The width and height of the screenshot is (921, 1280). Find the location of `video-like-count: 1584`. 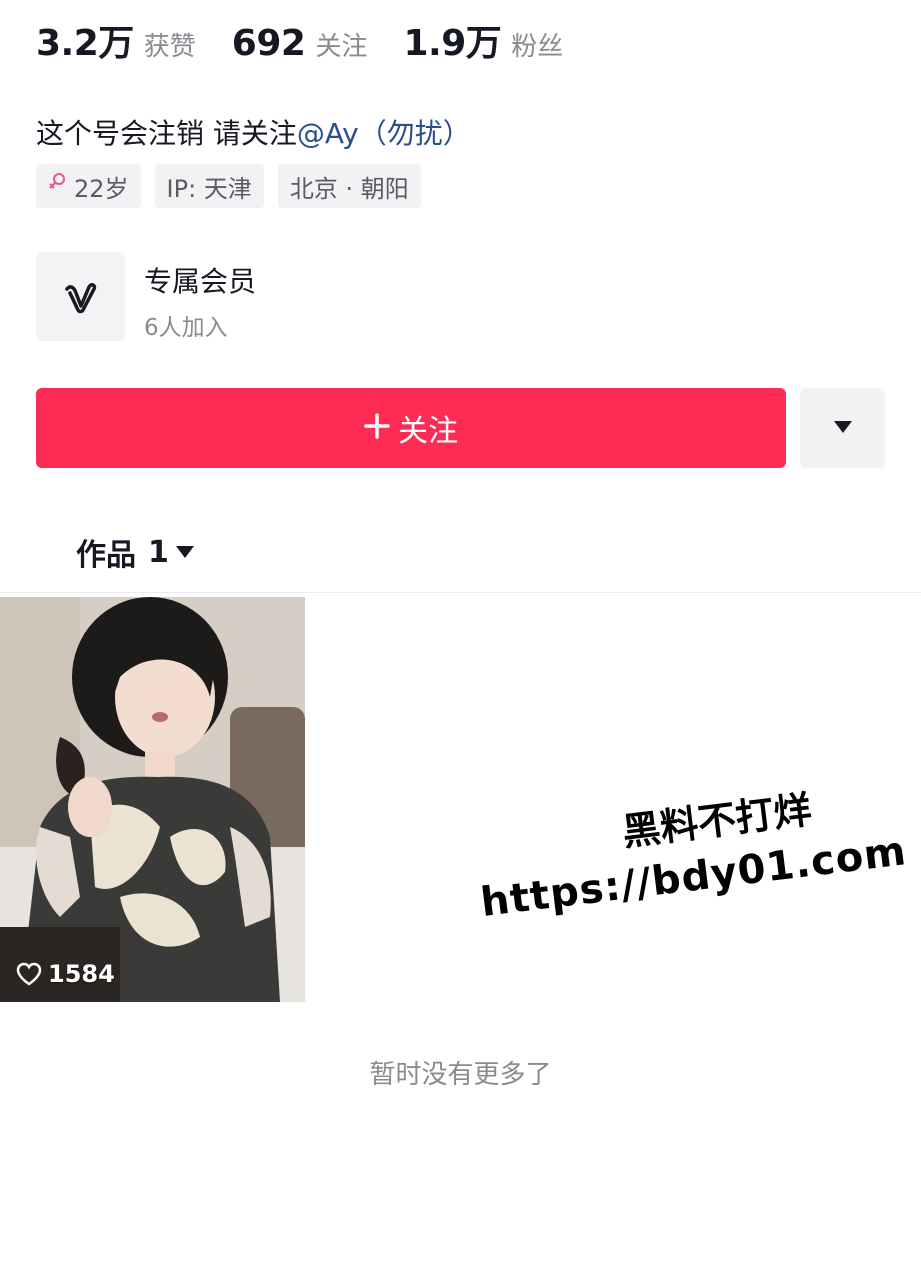

video-like-count: 1584 is located at coordinates (65, 974).